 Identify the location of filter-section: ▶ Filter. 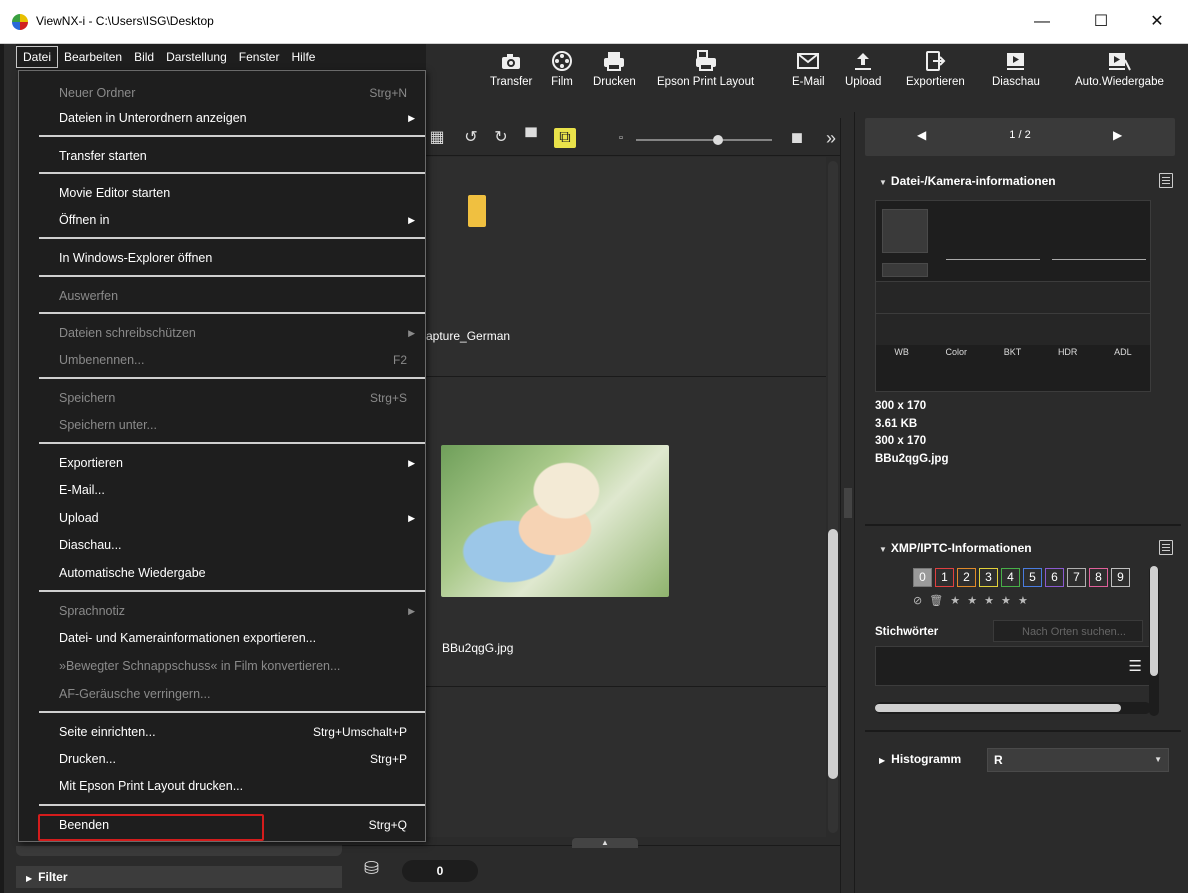
(179, 877).